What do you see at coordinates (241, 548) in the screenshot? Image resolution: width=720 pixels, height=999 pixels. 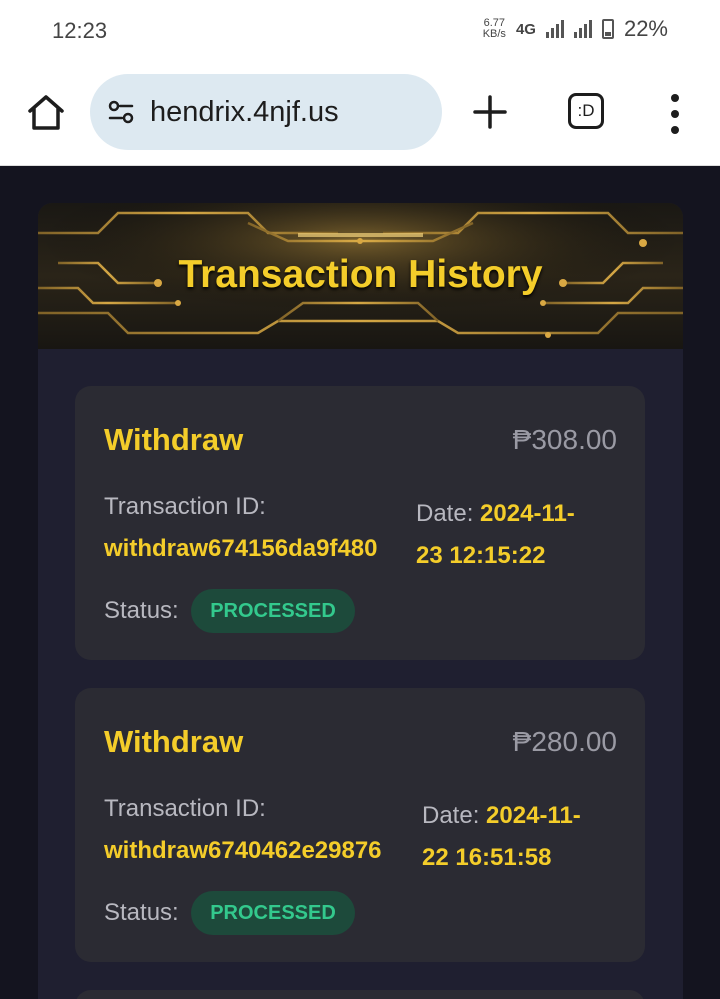 I see `transaction-id: withdraw674156da9f480` at bounding box center [241, 548].